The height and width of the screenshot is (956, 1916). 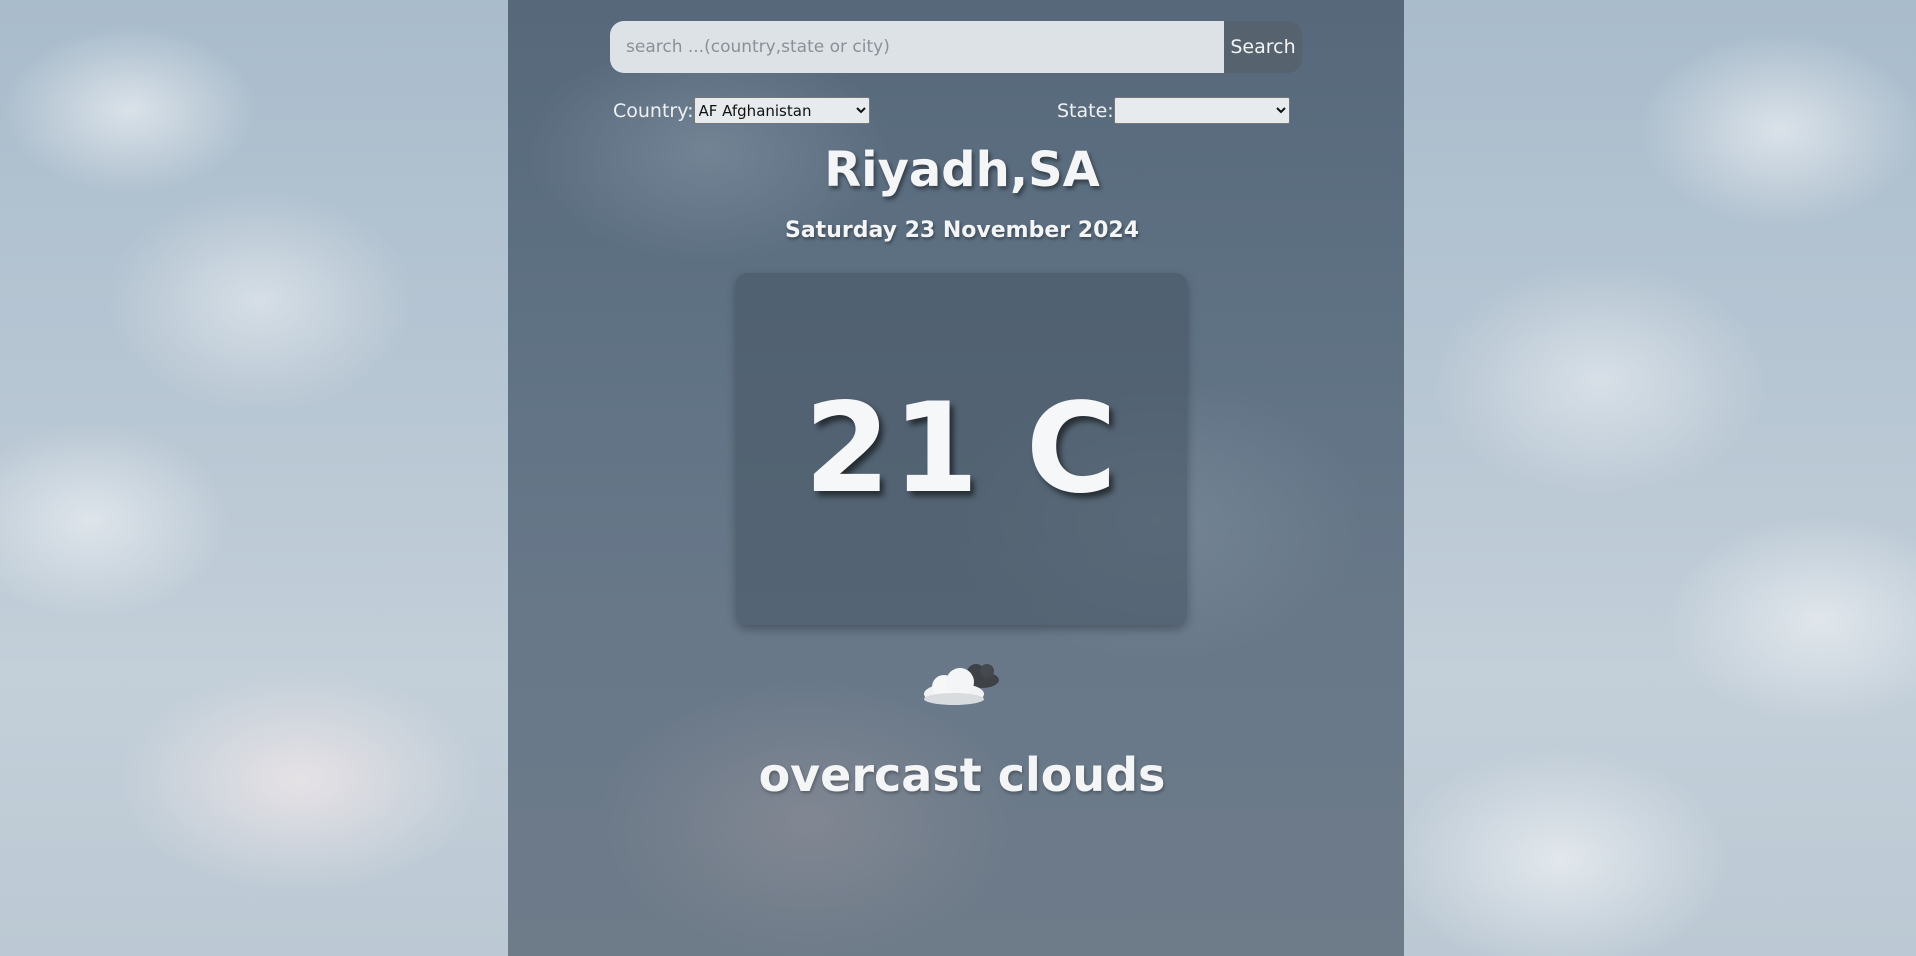 I want to click on temperature-value: 21 C, so click(x=961, y=449).